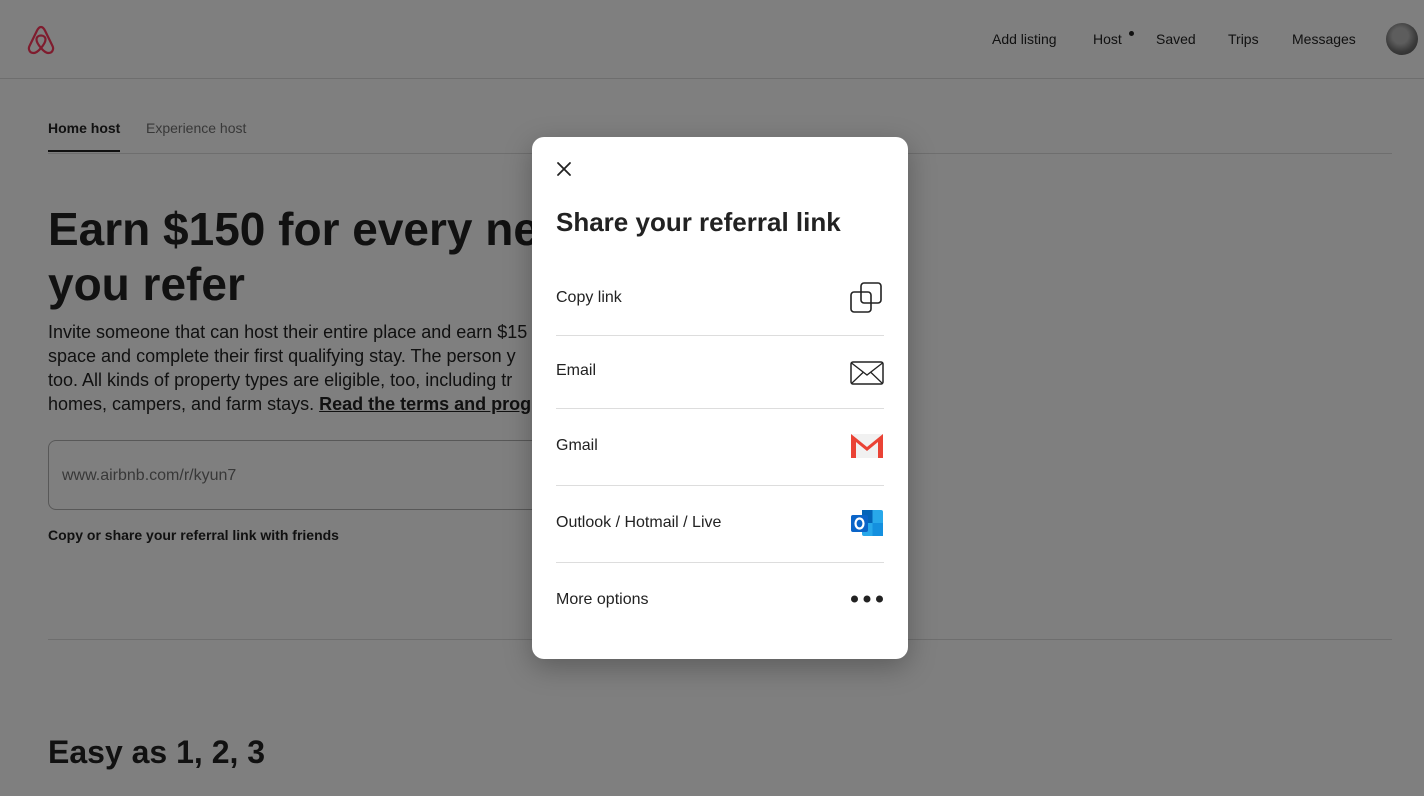 The height and width of the screenshot is (796, 1424). I want to click on share-option-email: Email, so click(720, 372).